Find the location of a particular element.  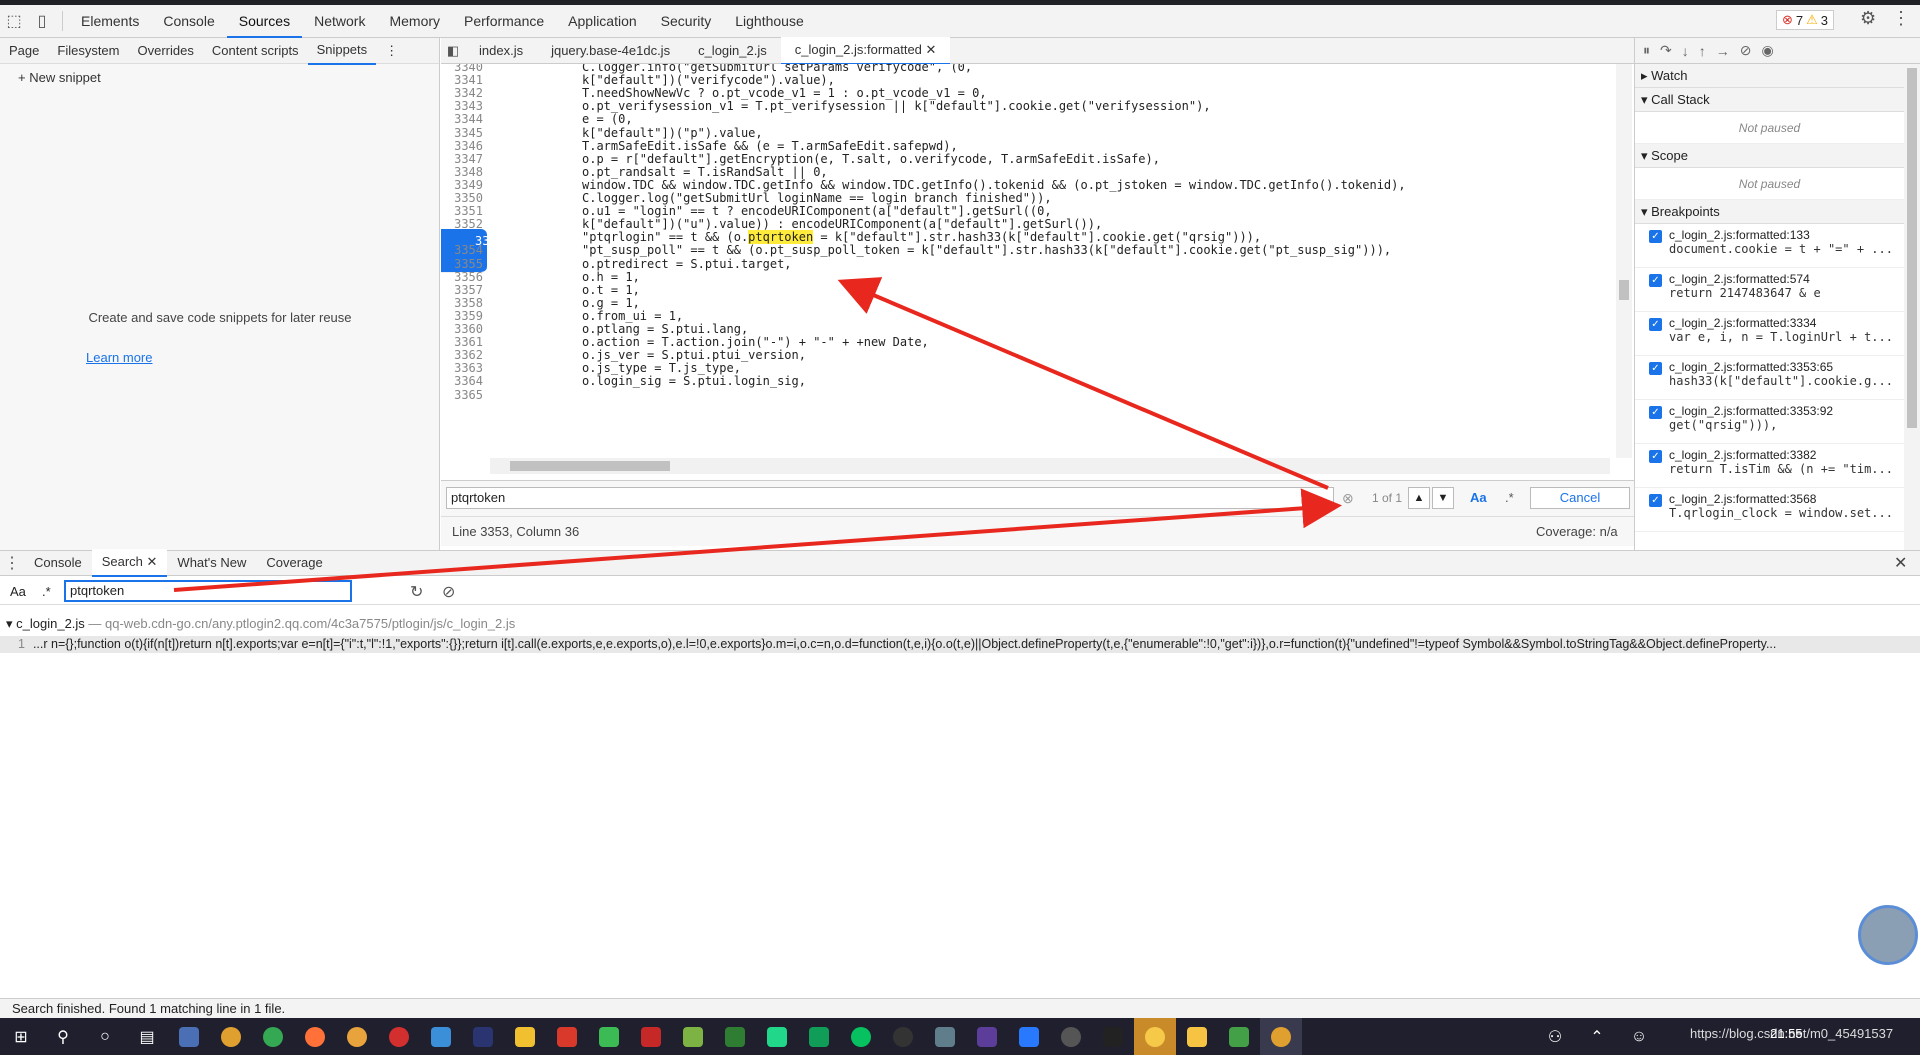

folder-icon is located at coordinates (1197, 1036).